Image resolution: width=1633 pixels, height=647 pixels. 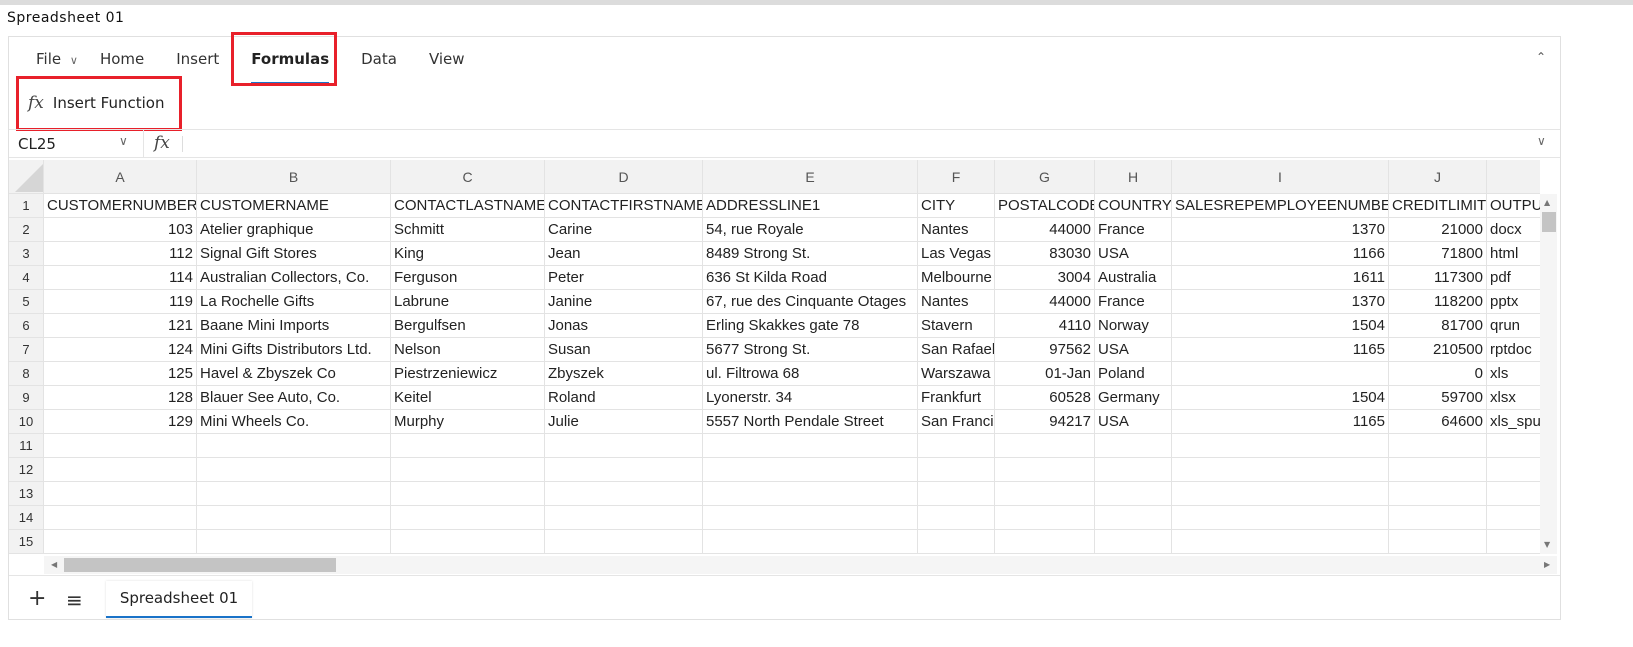 What do you see at coordinates (26, 518) in the screenshot?
I see `row-header: 14` at bounding box center [26, 518].